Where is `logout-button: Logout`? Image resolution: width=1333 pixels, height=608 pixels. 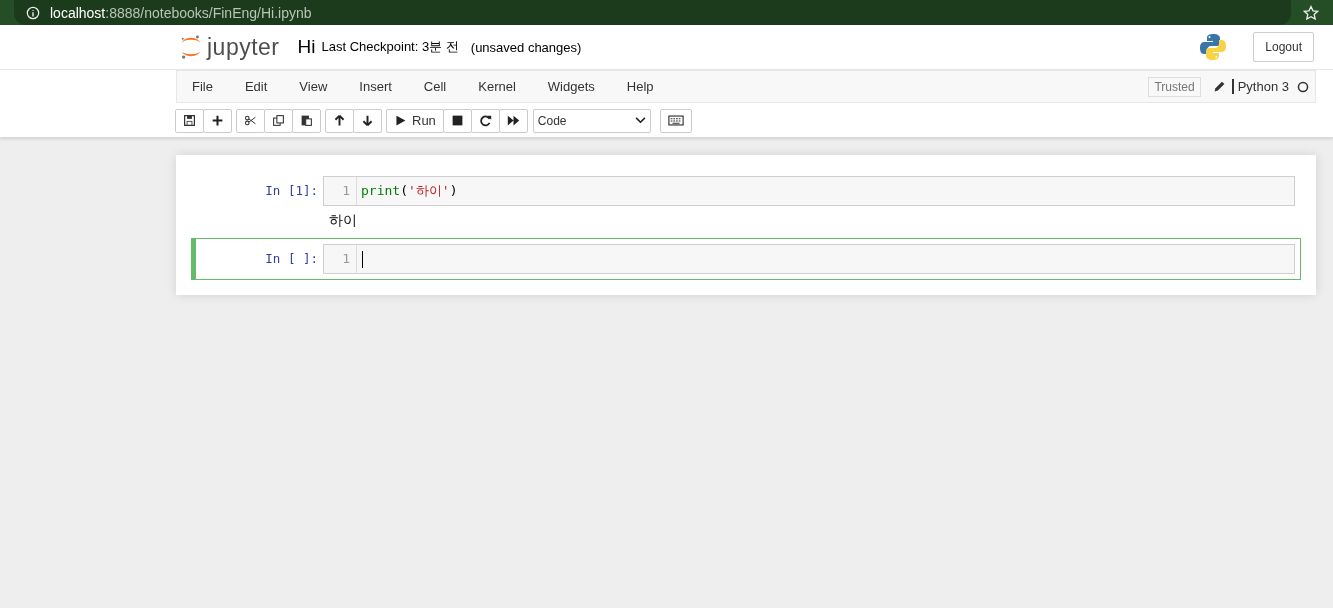 logout-button: Logout is located at coordinates (1283, 47).